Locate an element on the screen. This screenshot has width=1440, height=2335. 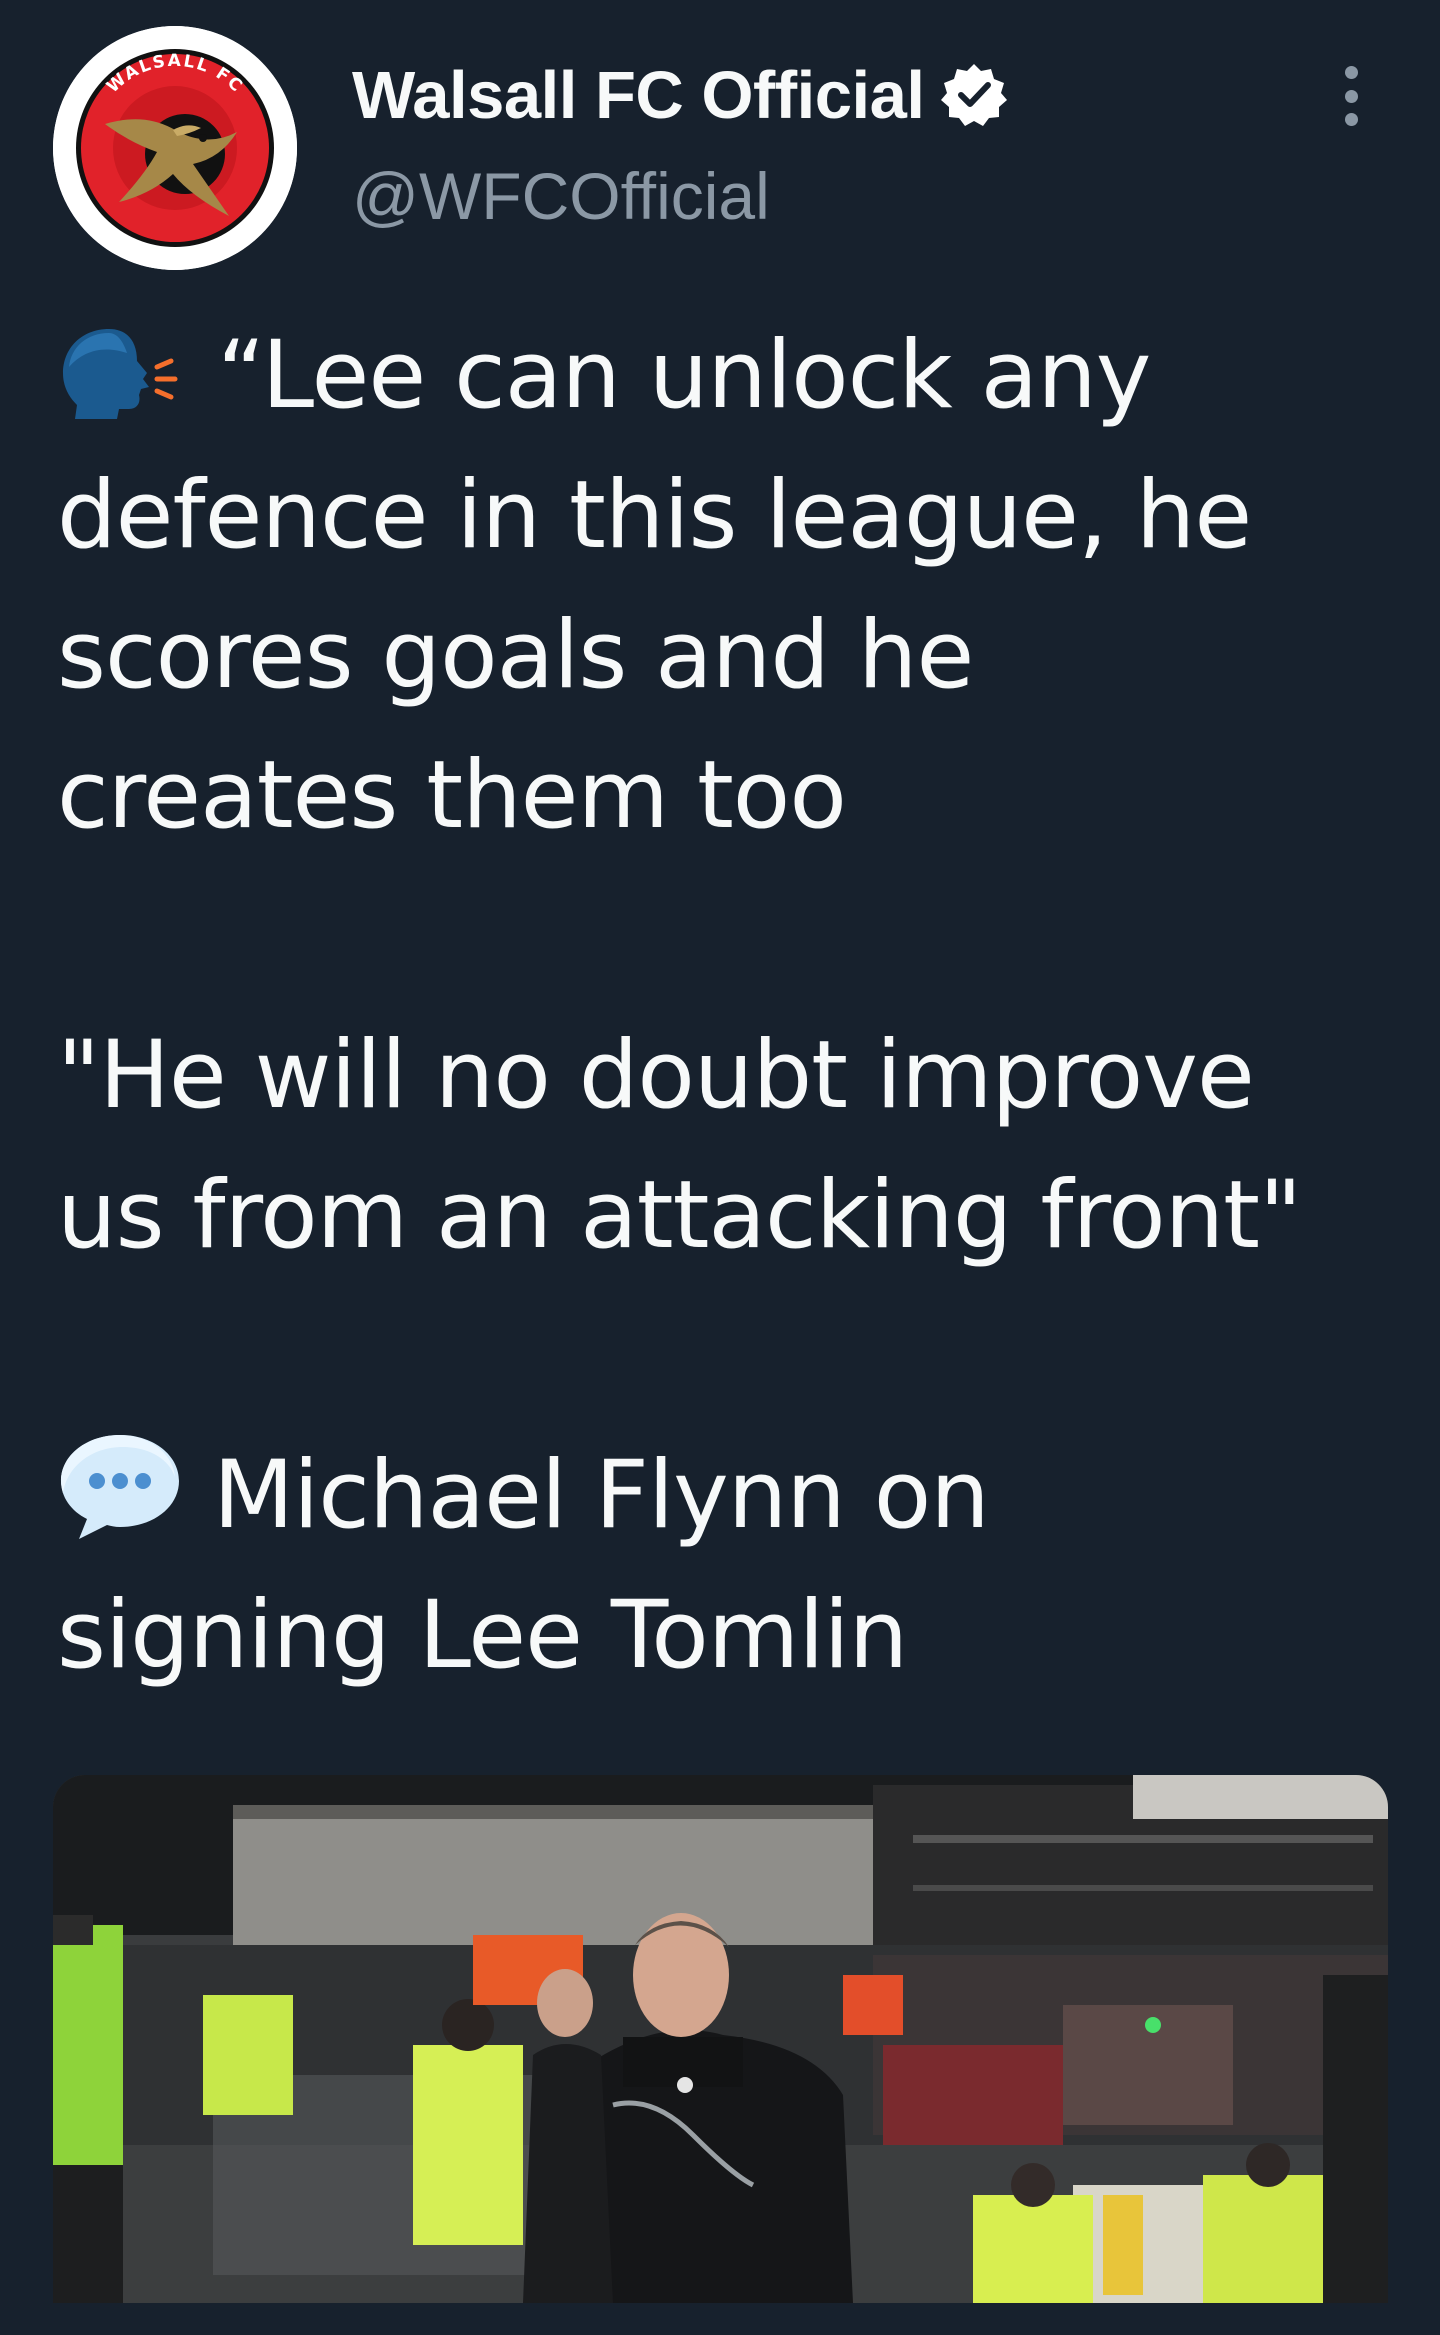
more-options-button is located at coordinates (1351, 96).